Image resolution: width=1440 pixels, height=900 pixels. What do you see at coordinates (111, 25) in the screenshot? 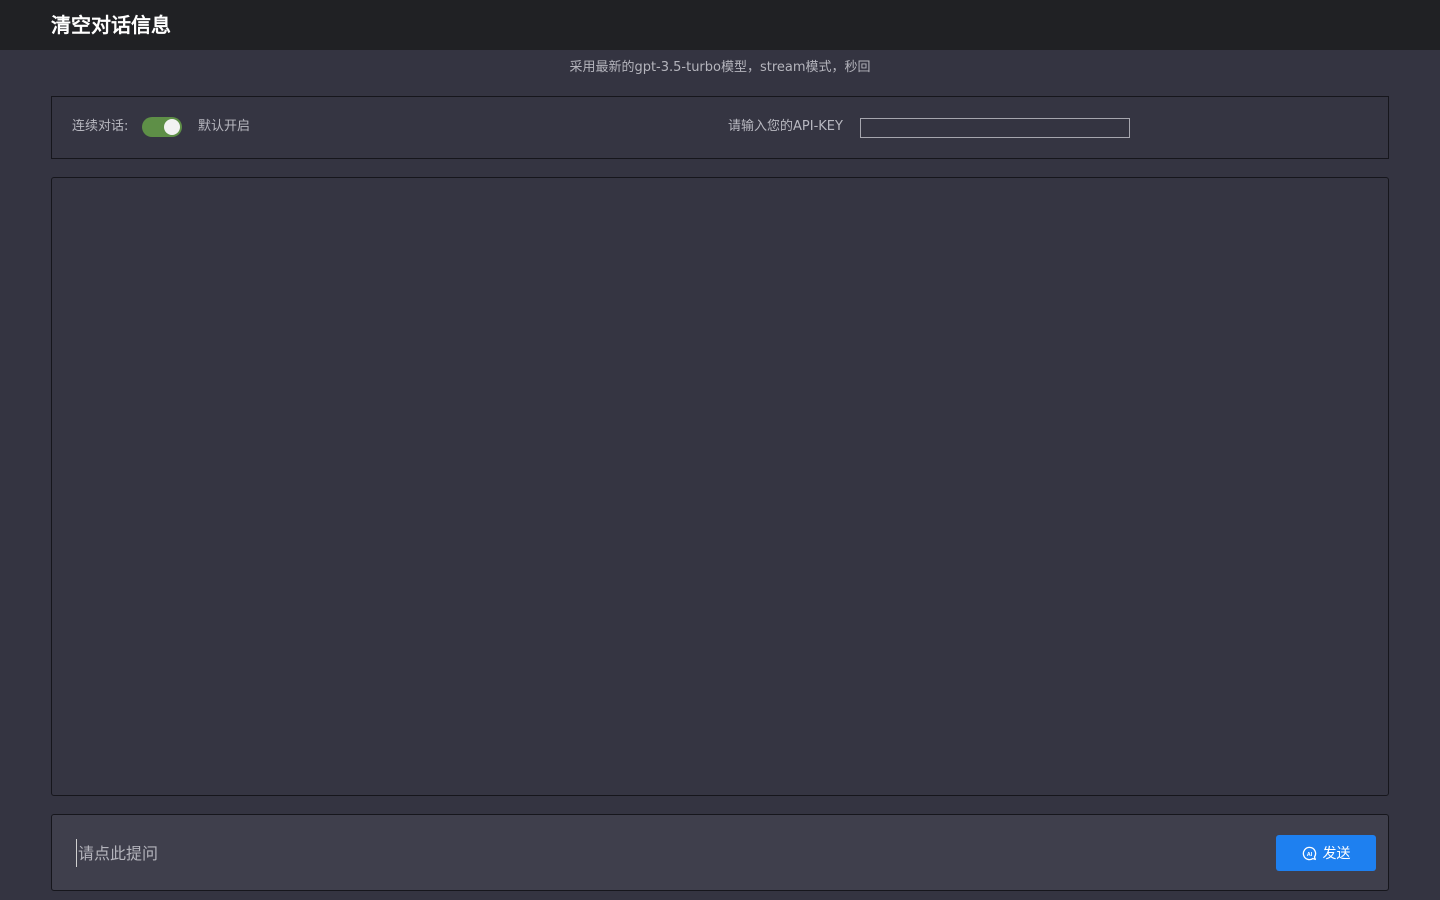
I see `clear-conversation-button: 清空对话信息` at bounding box center [111, 25].